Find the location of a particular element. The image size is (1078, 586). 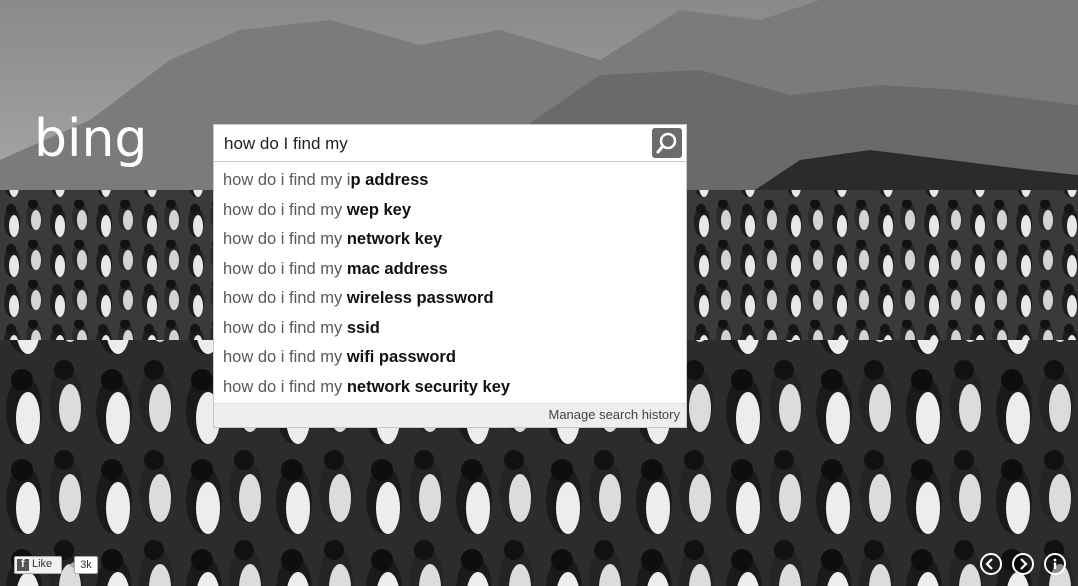

manage-history-link: Manage search history is located at coordinates (614, 414).